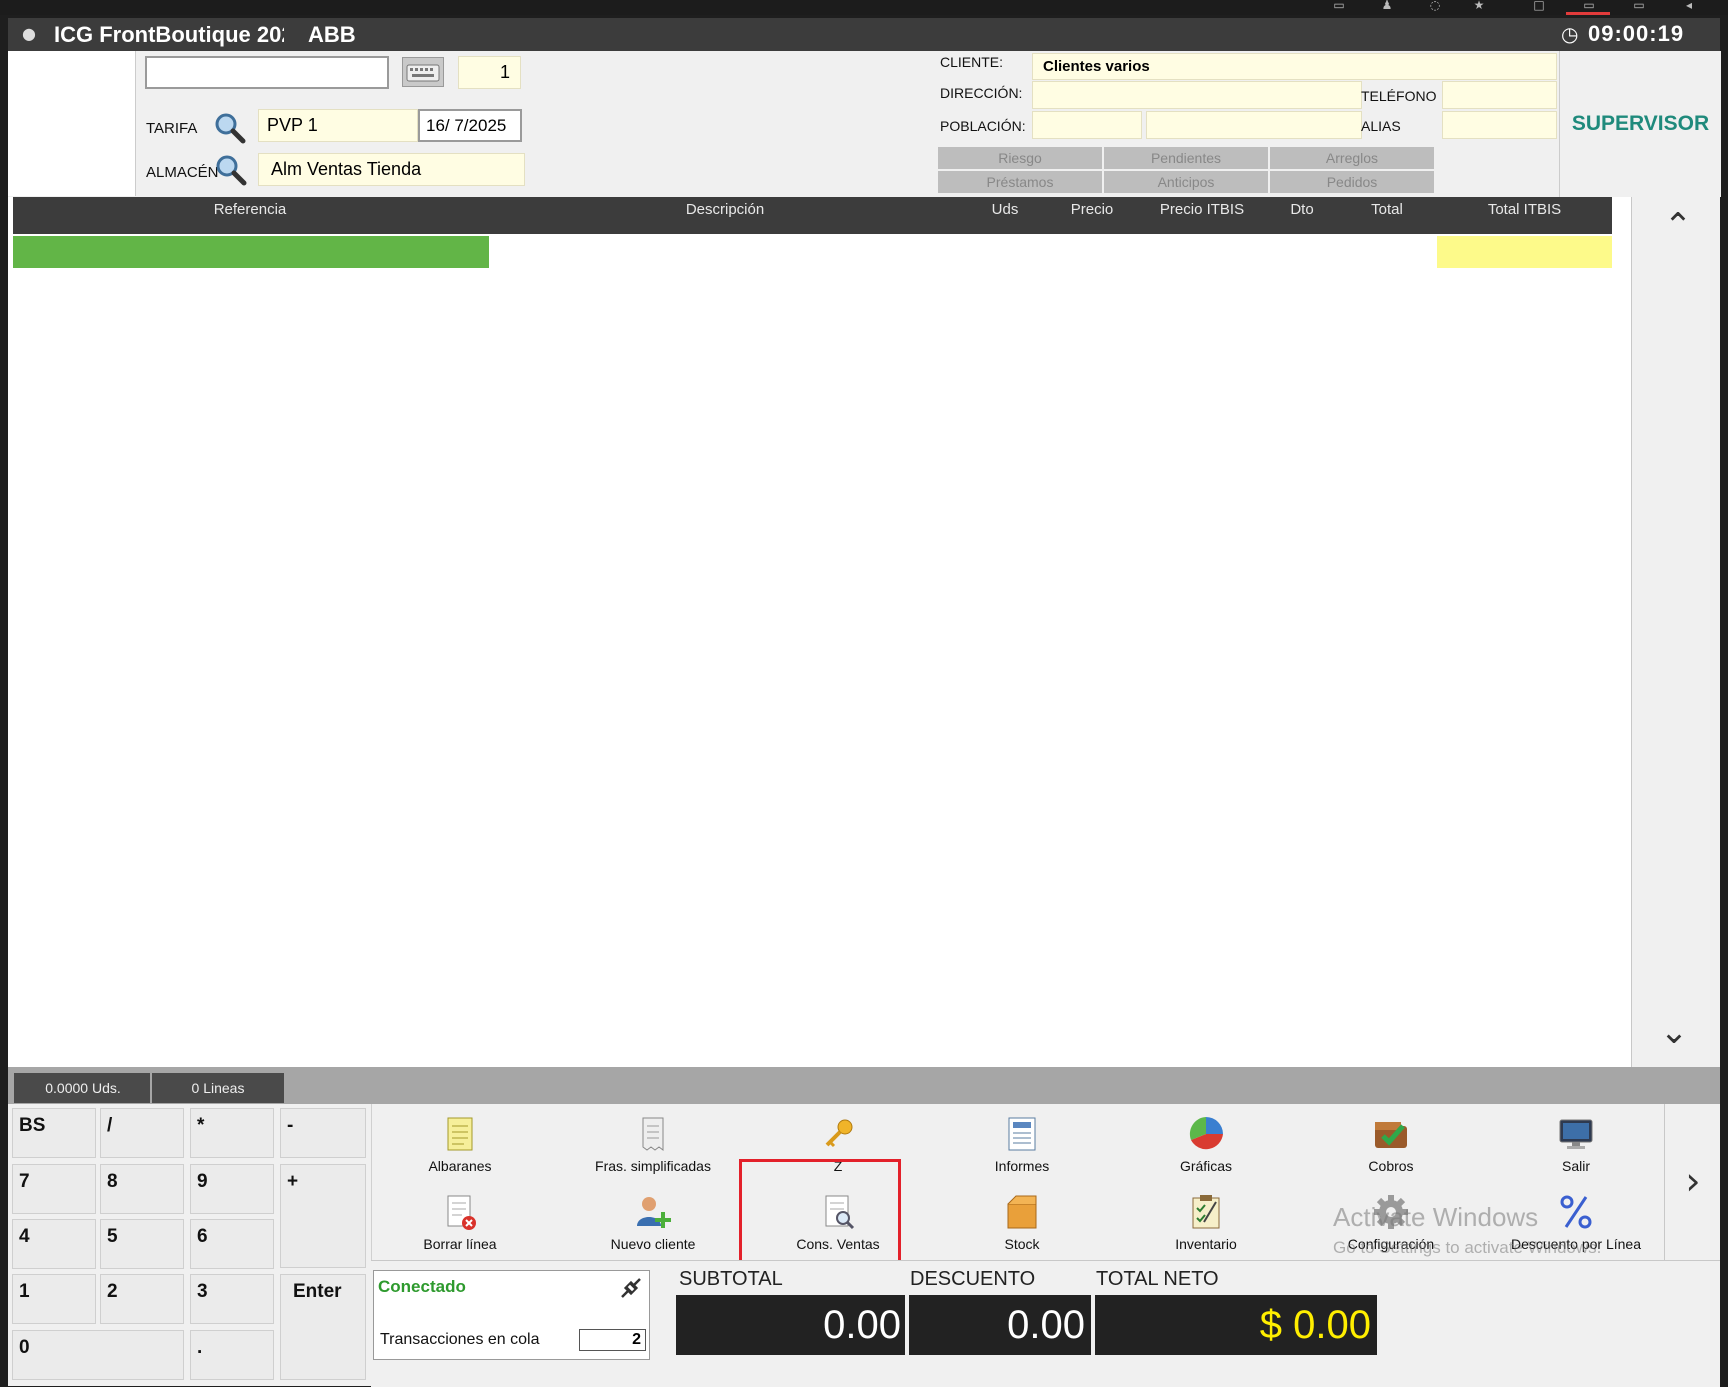 Image resolution: width=1728 pixels, height=1387 pixels. I want to click on salir-label: Salir, so click(1575, 1166).